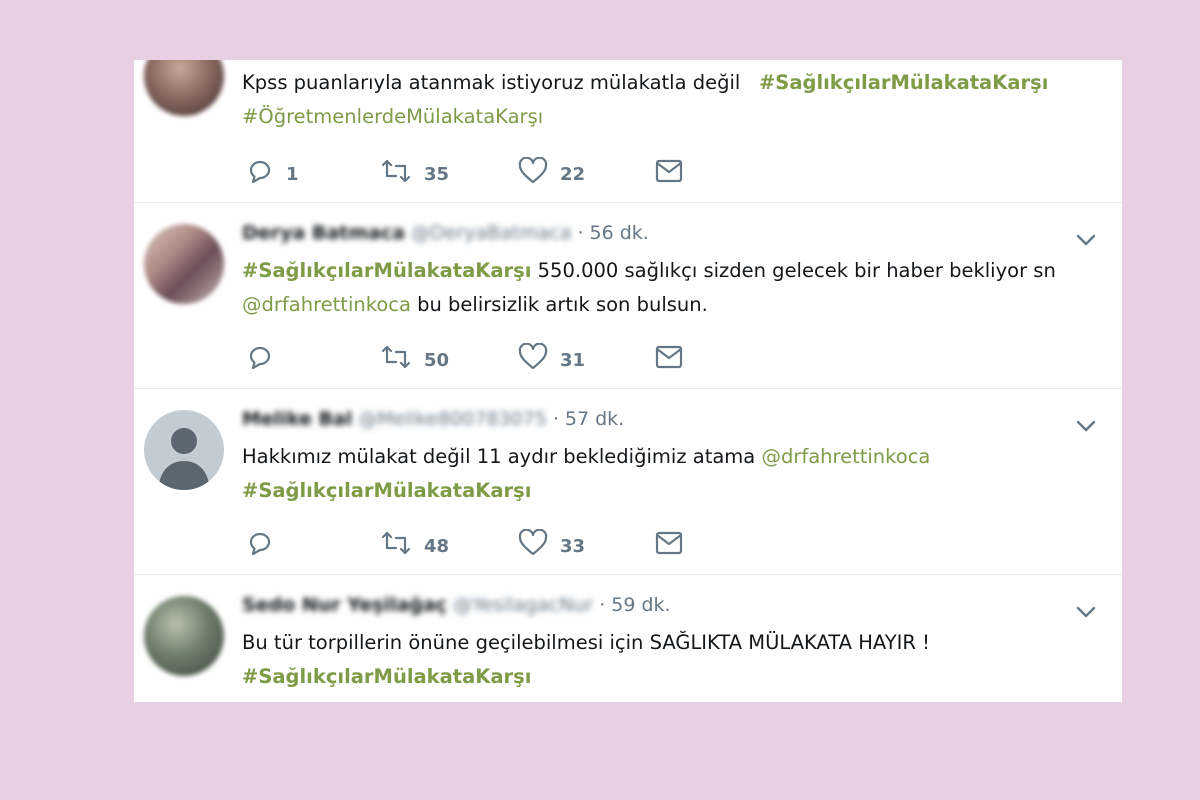 Image resolution: width=1200 pixels, height=800 pixels. Describe the element at coordinates (184, 450) in the screenshot. I see `default-avatar-icon` at that location.